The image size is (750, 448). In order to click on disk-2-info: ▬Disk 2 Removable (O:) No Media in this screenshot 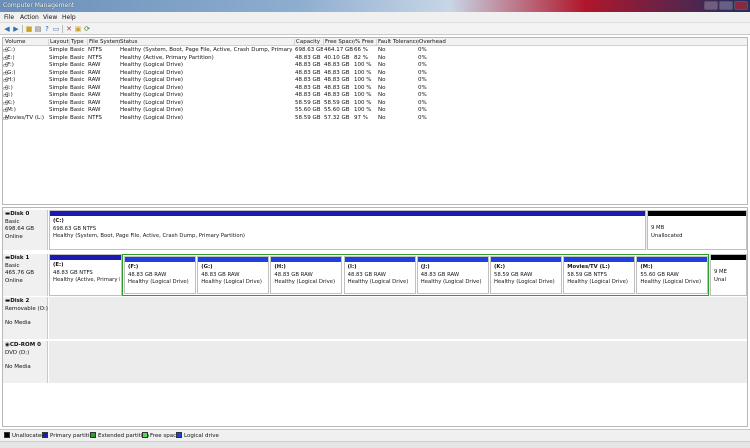, I will do `click(25, 318)`.